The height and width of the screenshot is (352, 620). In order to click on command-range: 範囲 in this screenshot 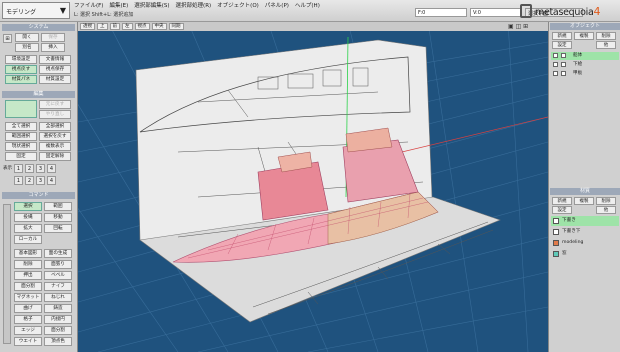, I will do `click(58, 206)`.